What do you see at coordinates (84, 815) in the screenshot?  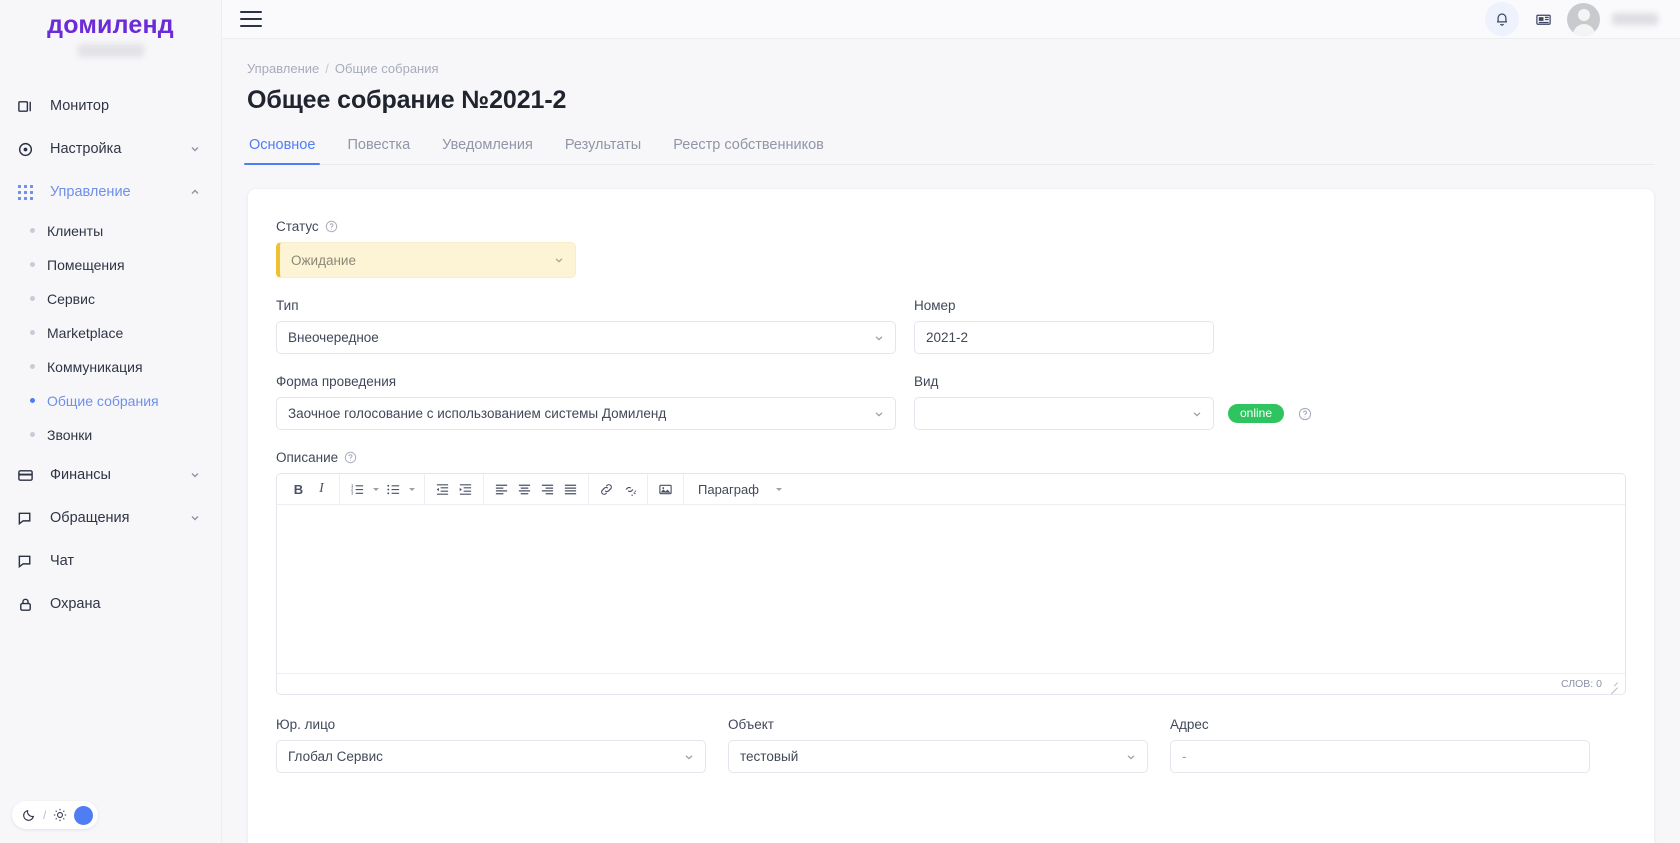 I see `theme-toggle-knob` at bounding box center [84, 815].